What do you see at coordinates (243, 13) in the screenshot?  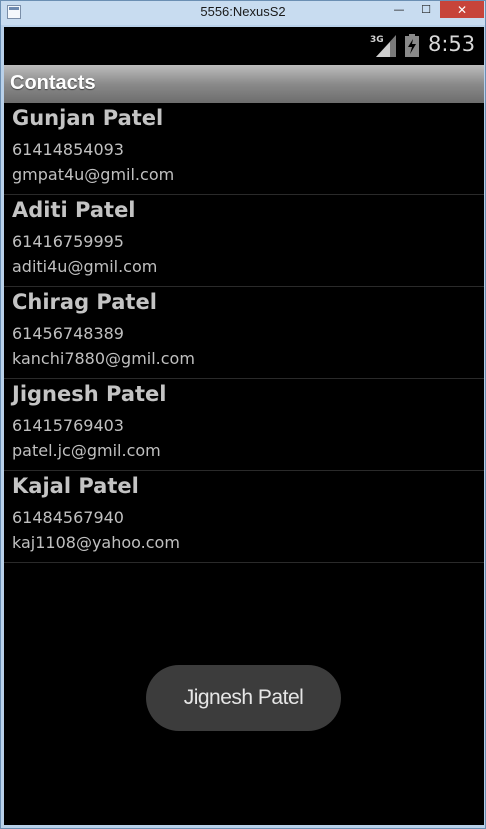 I see `title-bar: 5556:NexusS2 — ☐ ✕` at bounding box center [243, 13].